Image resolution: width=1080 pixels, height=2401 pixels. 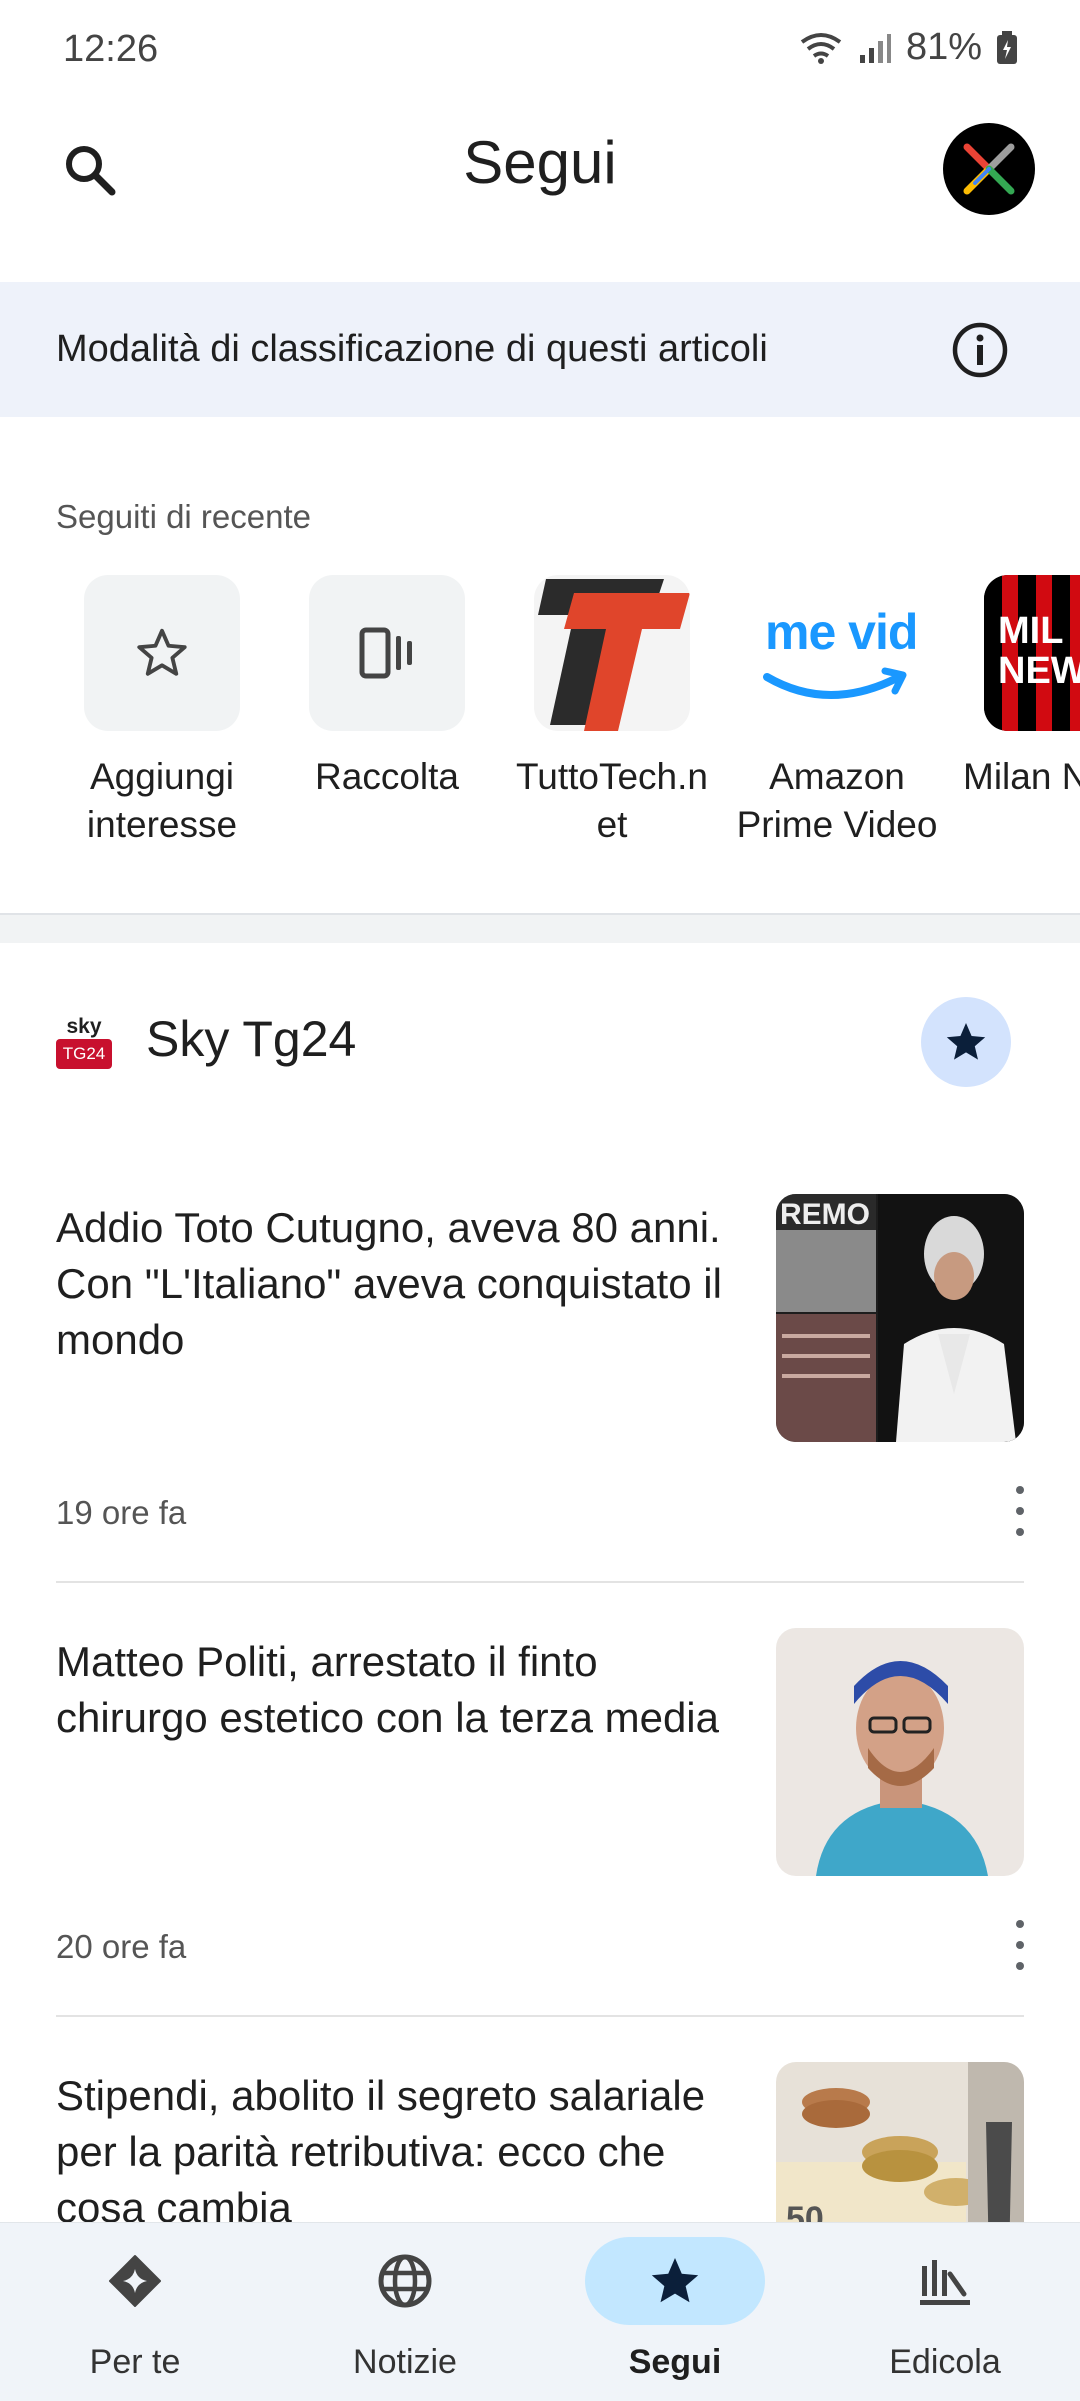 I want to click on chip-label: Raccolta, so click(x=387, y=776).